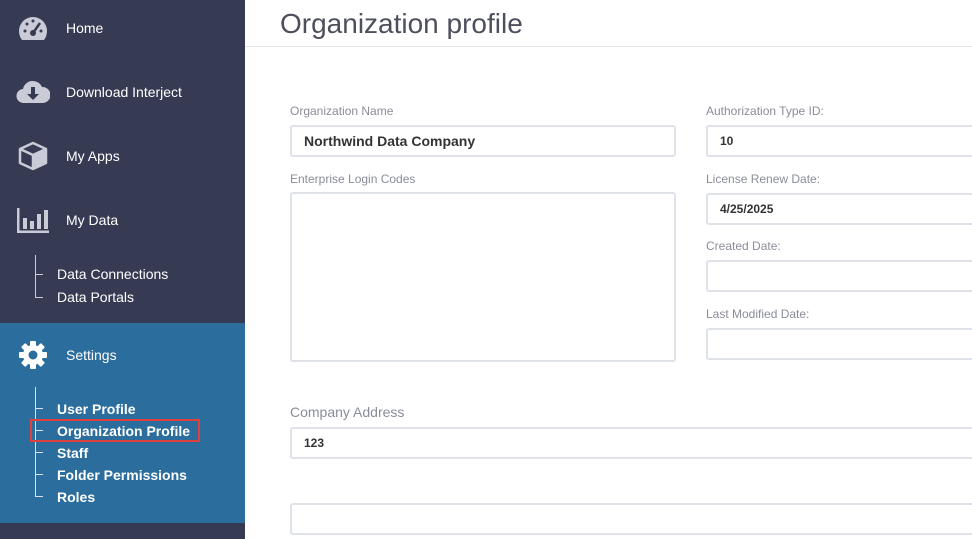 This screenshot has width=972, height=539. What do you see at coordinates (122, 30) in the screenshot?
I see `nav-home: Home` at bounding box center [122, 30].